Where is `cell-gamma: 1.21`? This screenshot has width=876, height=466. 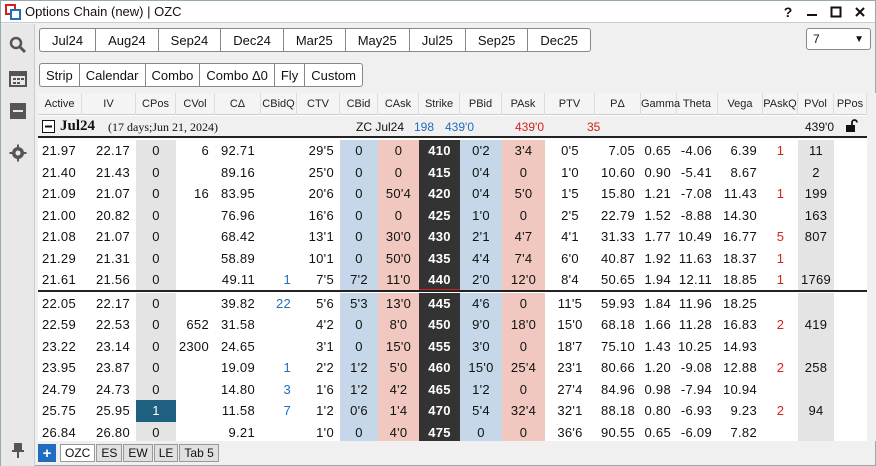
cell-gamma: 1.21 is located at coordinates (659, 194).